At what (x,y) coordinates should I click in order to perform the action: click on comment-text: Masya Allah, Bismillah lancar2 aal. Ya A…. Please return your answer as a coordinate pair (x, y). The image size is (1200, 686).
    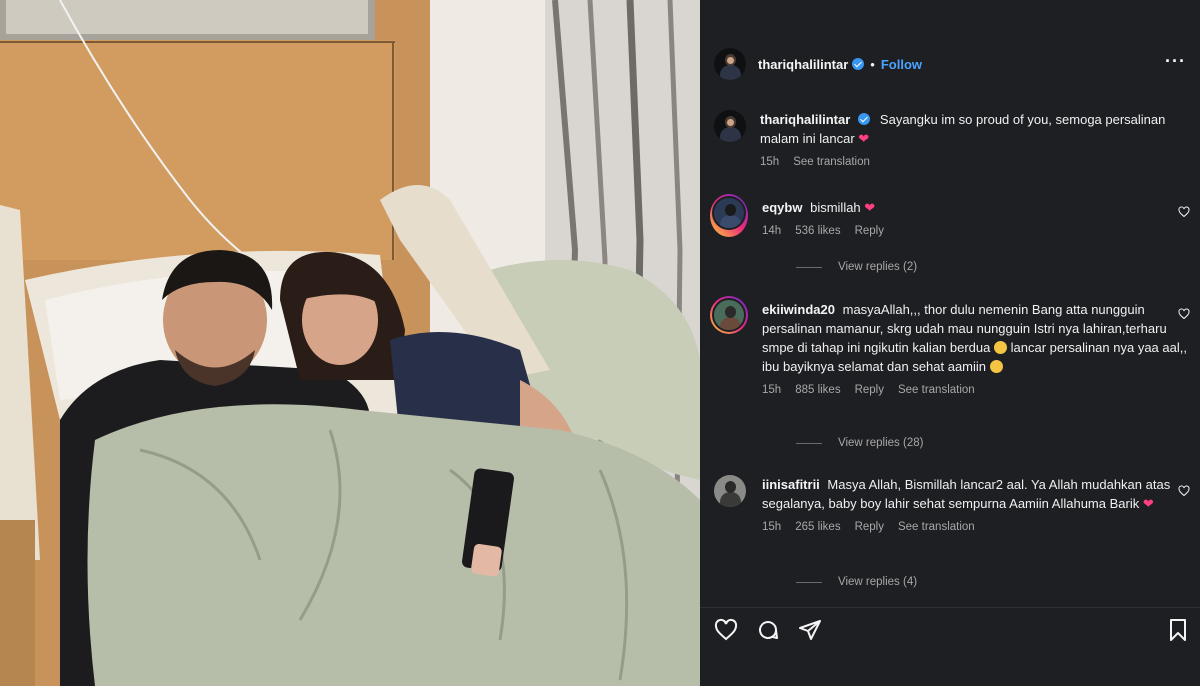
    Looking at the image, I should click on (966, 494).